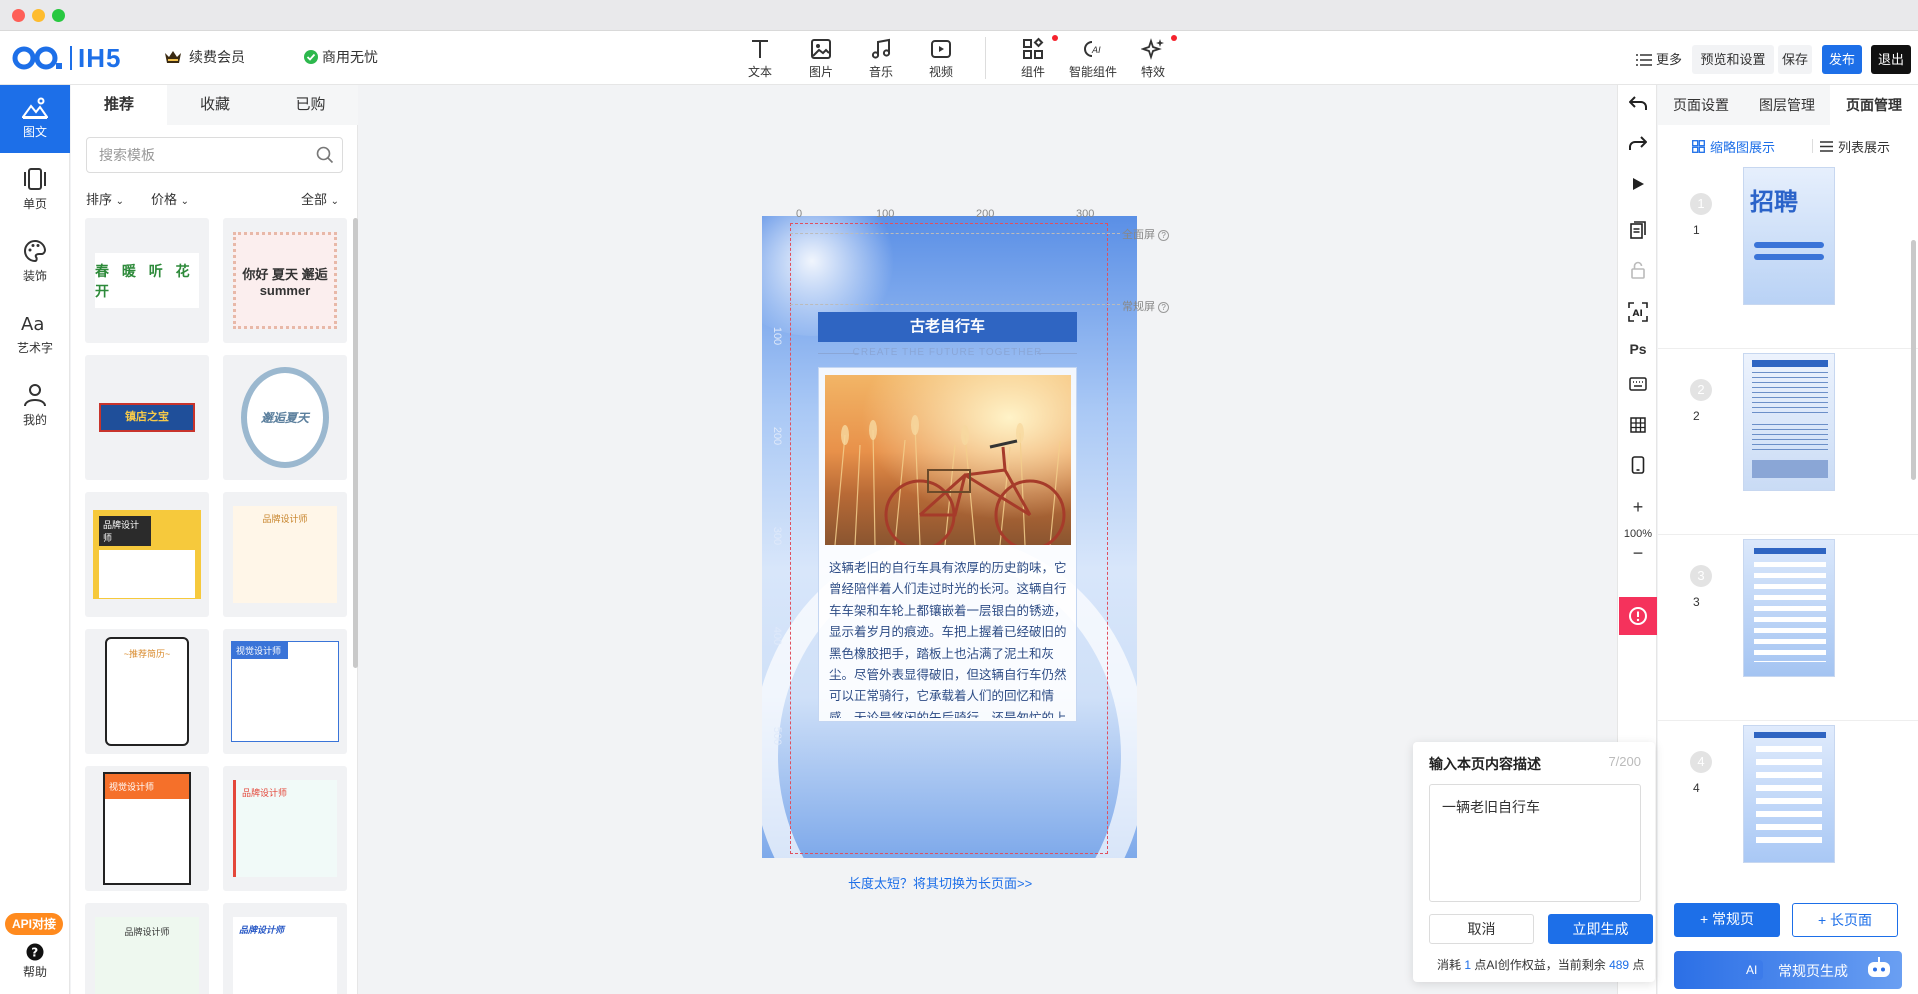 The height and width of the screenshot is (994, 1918). What do you see at coordinates (777, 336) in the screenshot?
I see `ruler-tick: 100` at bounding box center [777, 336].